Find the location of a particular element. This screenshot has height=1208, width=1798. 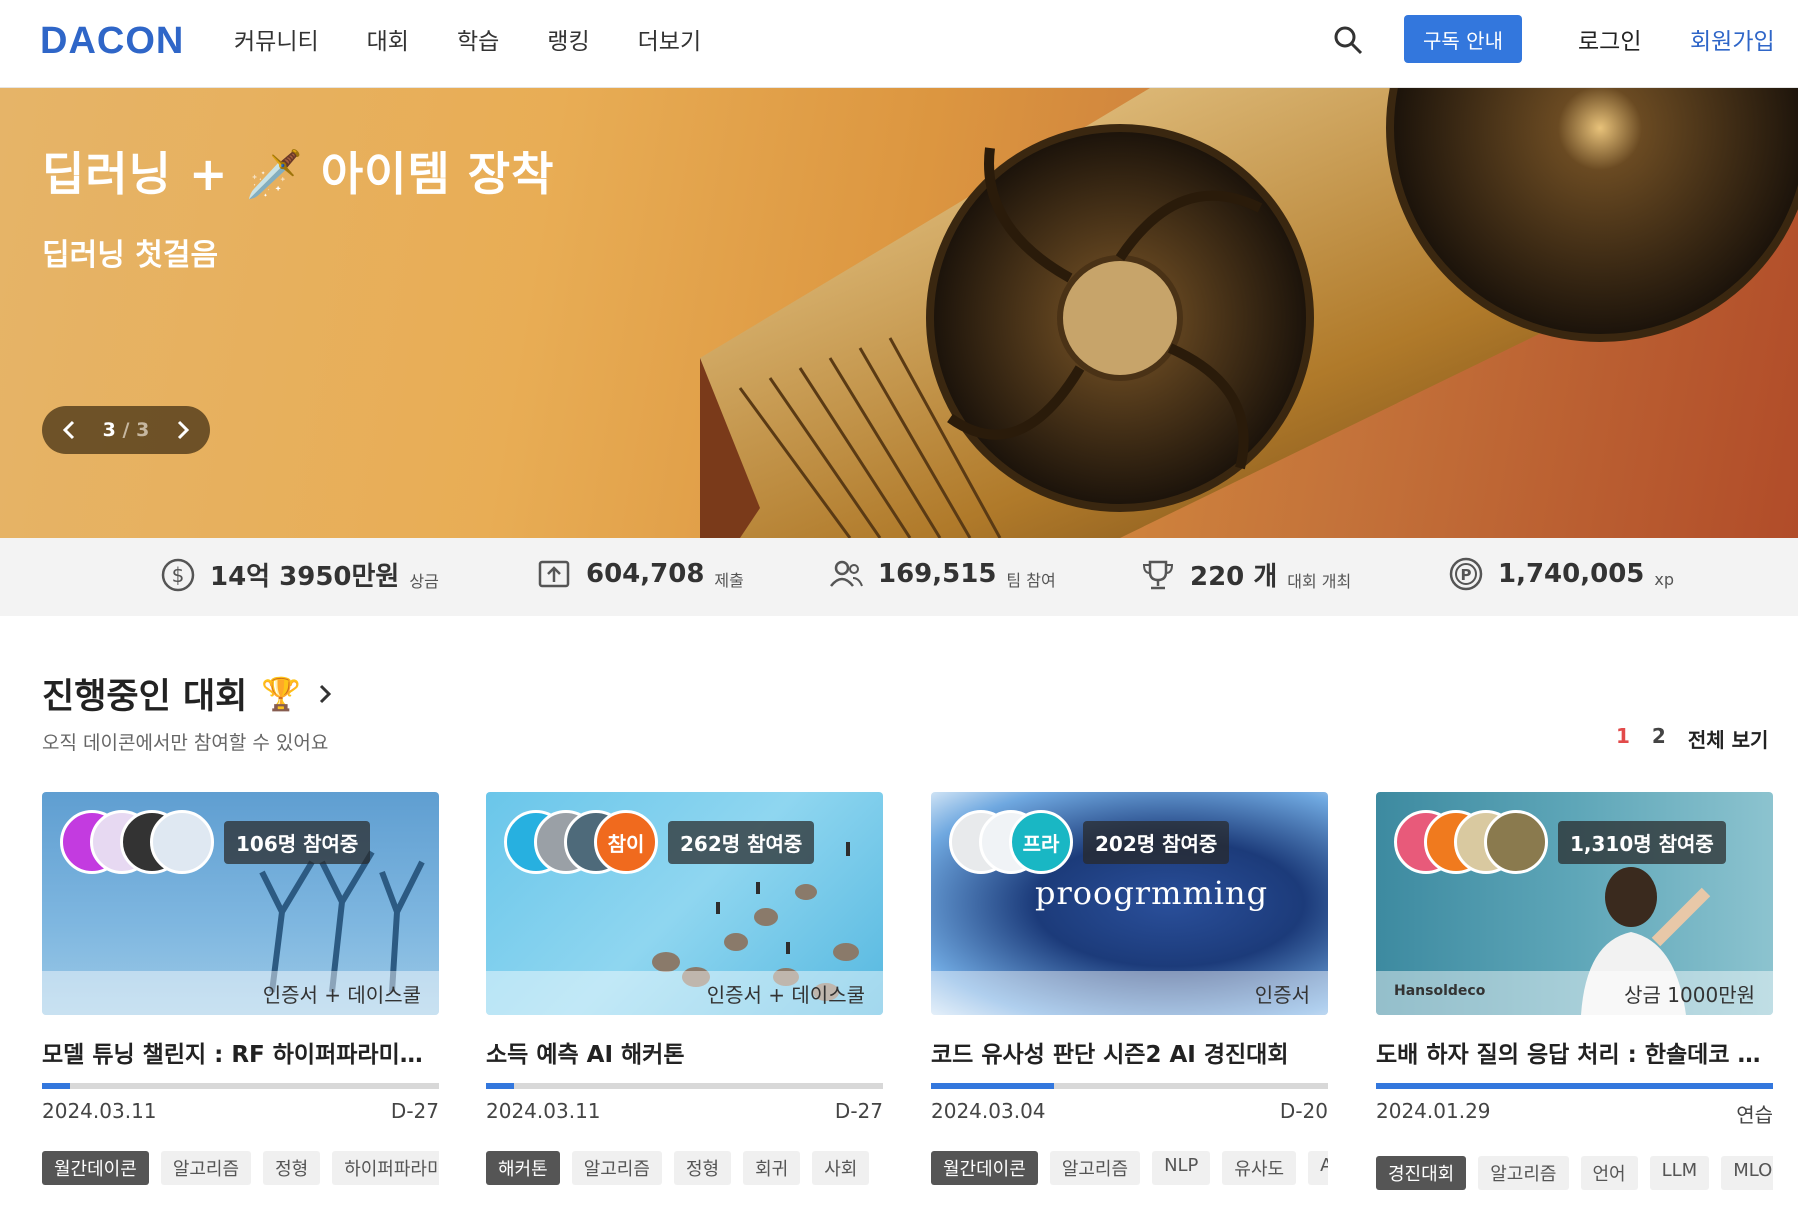

tag: 회귀 is located at coordinates (772, 1168).